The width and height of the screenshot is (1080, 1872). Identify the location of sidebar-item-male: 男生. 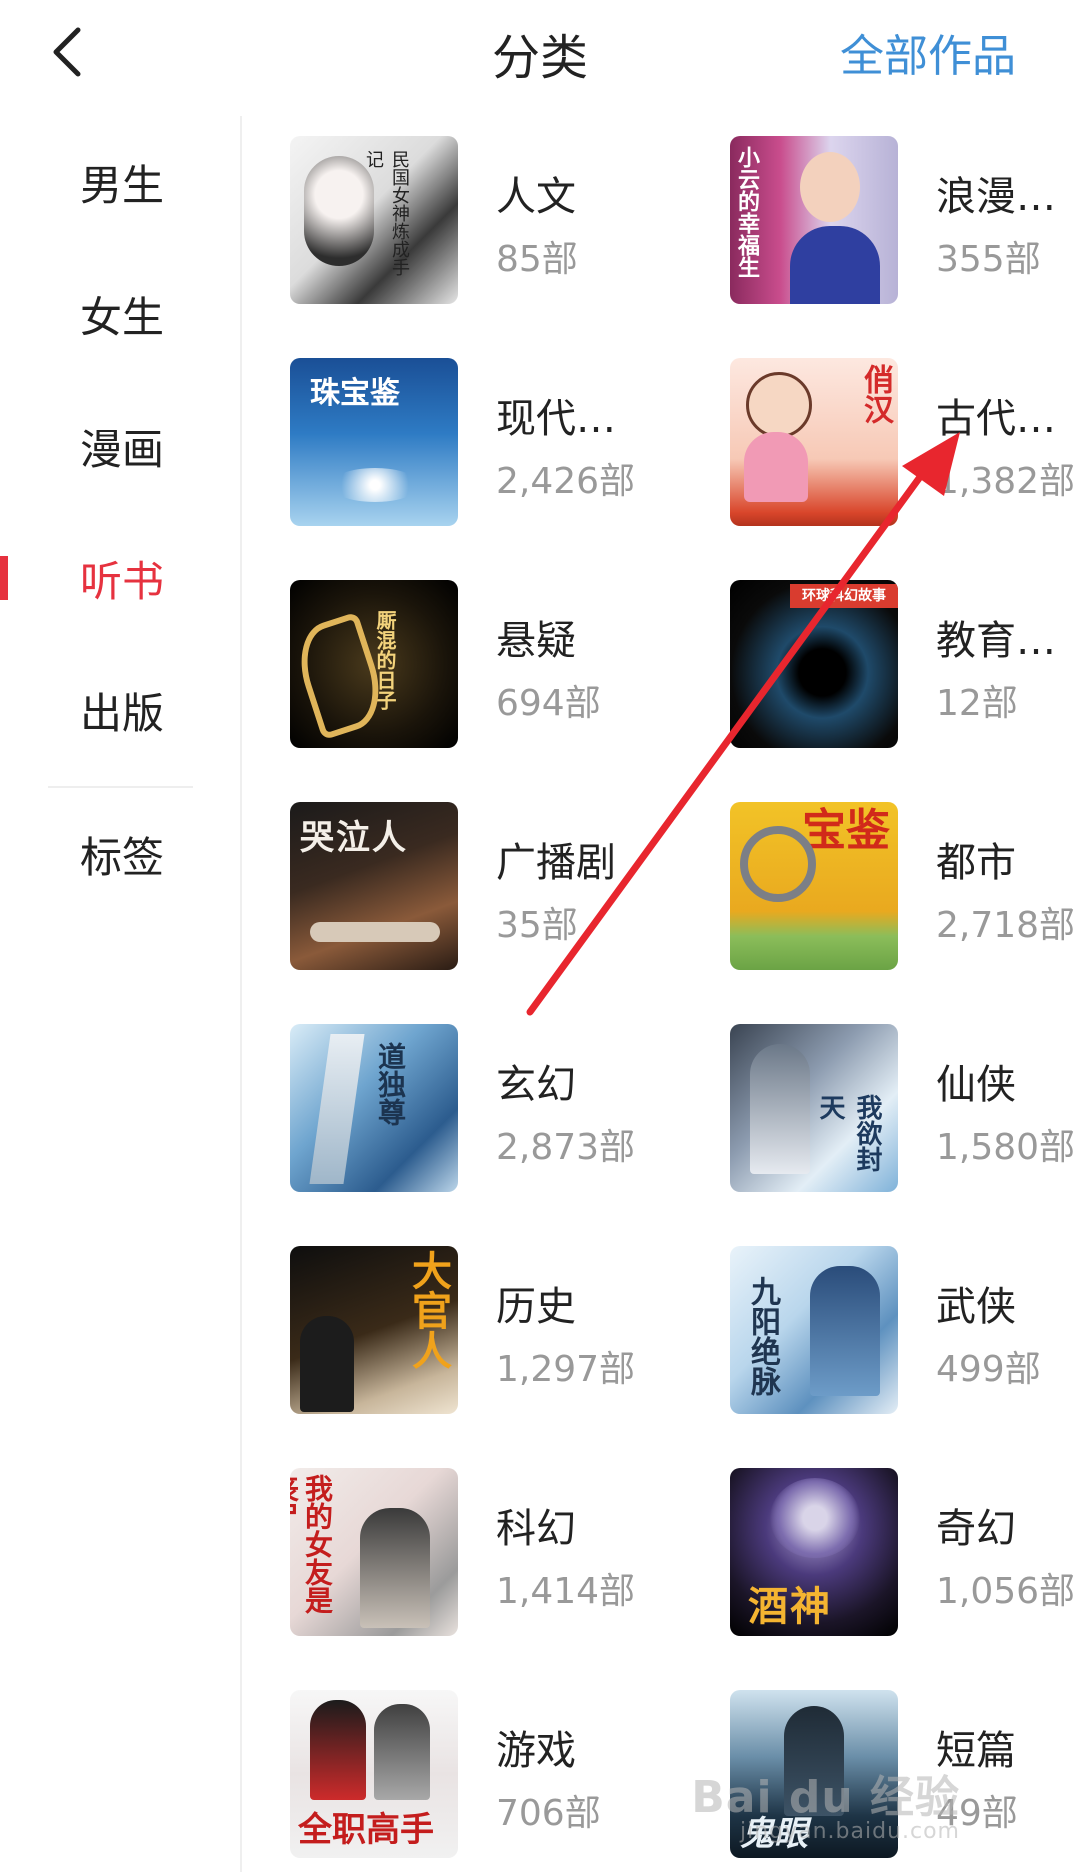
(120, 182).